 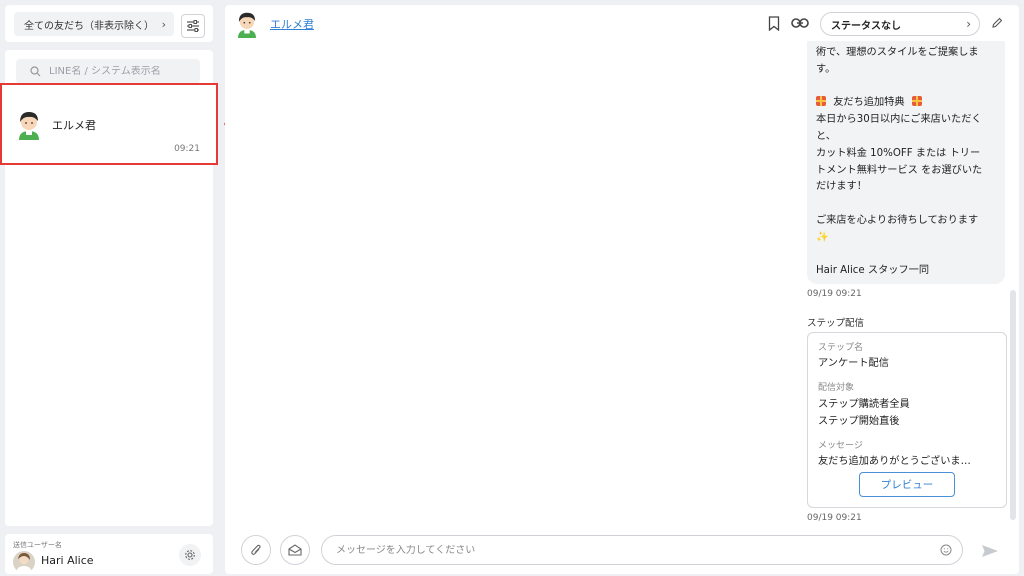 What do you see at coordinates (24, 562) in the screenshot?
I see `sender-avatar` at bounding box center [24, 562].